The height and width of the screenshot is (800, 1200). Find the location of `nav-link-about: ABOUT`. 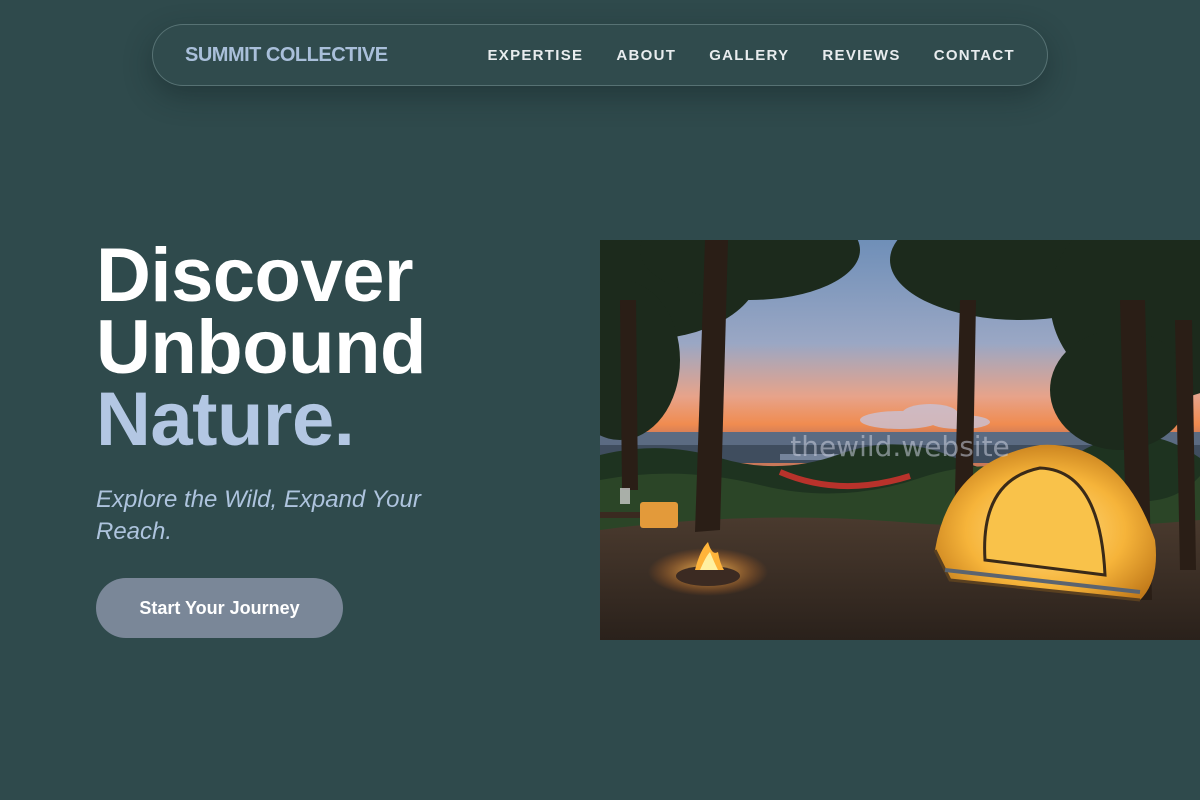

nav-link-about: ABOUT is located at coordinates (646, 55).